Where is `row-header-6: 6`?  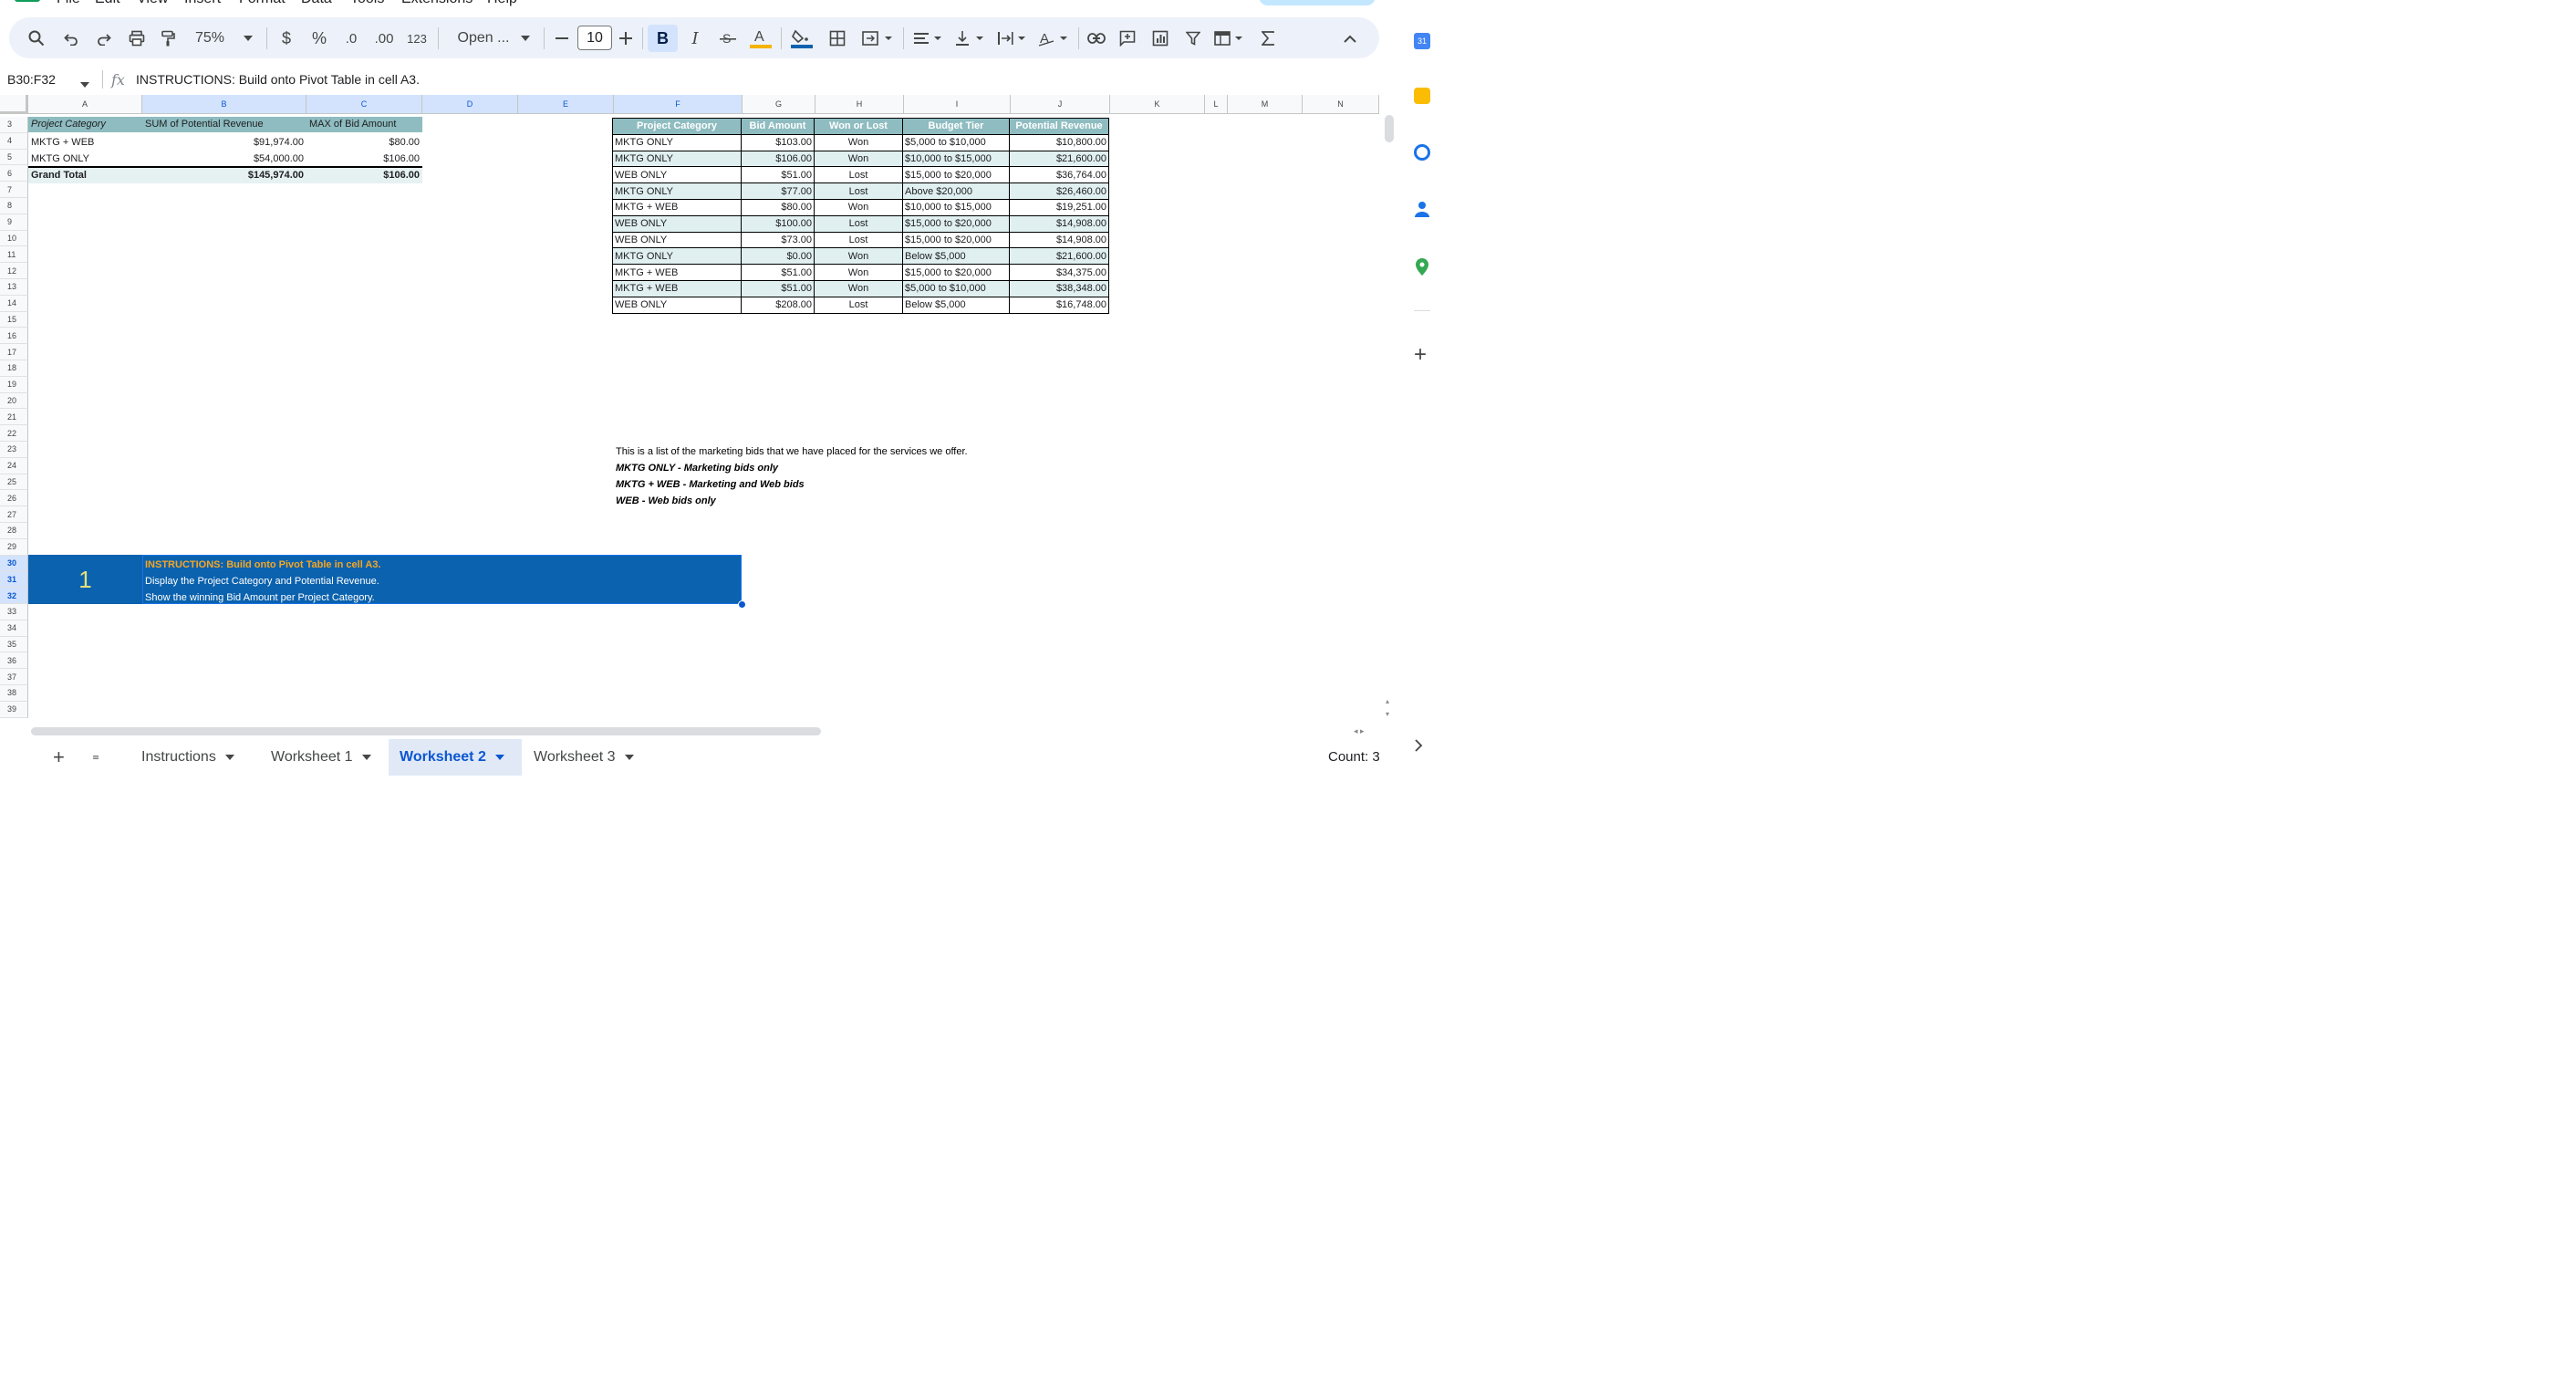 row-header-6: 6 is located at coordinates (14, 173).